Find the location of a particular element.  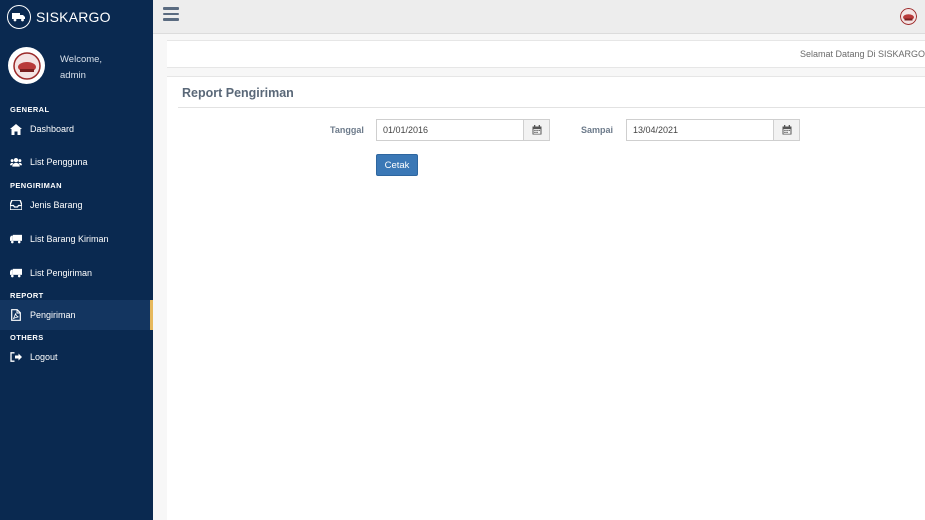

topbar is located at coordinates (539, 17).